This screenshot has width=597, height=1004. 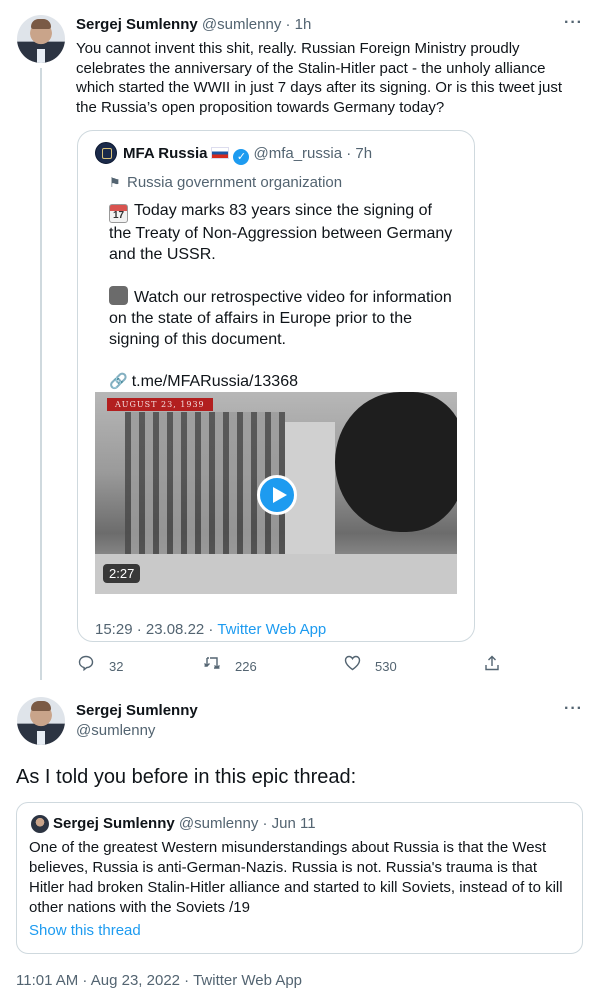 What do you see at coordinates (156, 629) in the screenshot?
I see `quoted-meta-time: 15:29 · 23.08.22 ·` at bounding box center [156, 629].